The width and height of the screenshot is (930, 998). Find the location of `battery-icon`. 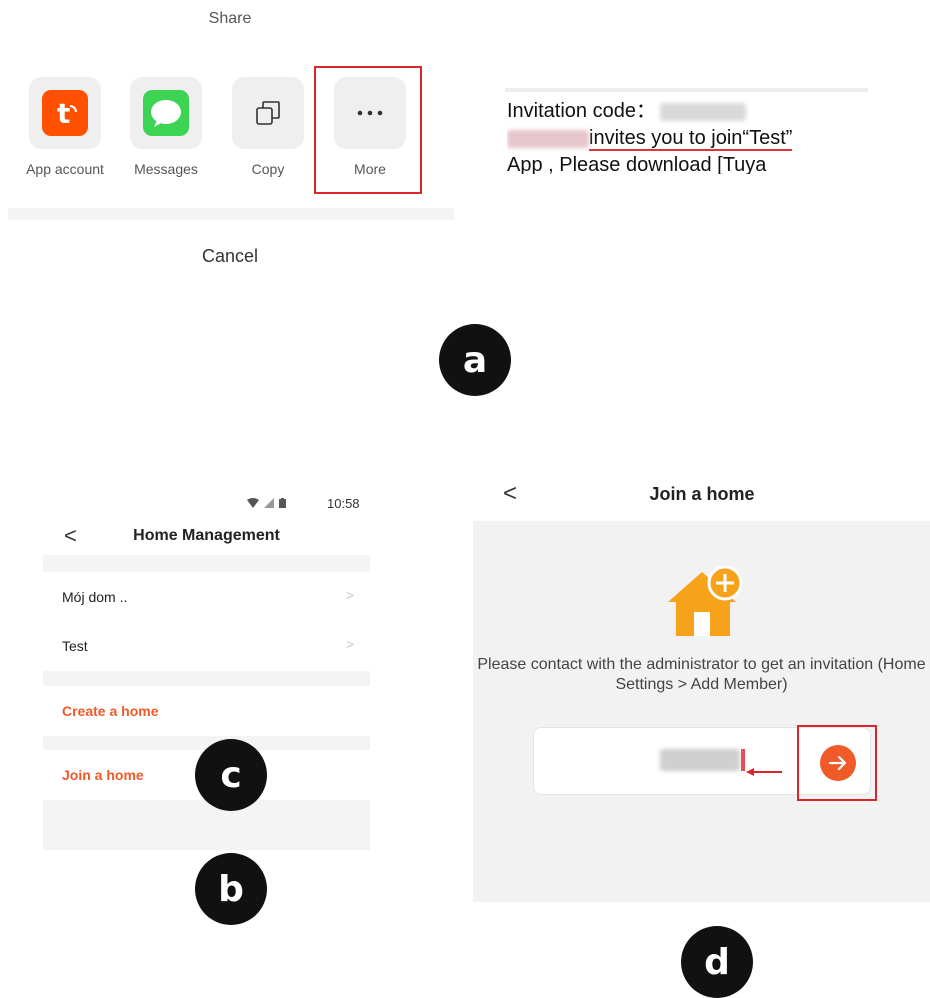

battery-icon is located at coordinates (283, 503).